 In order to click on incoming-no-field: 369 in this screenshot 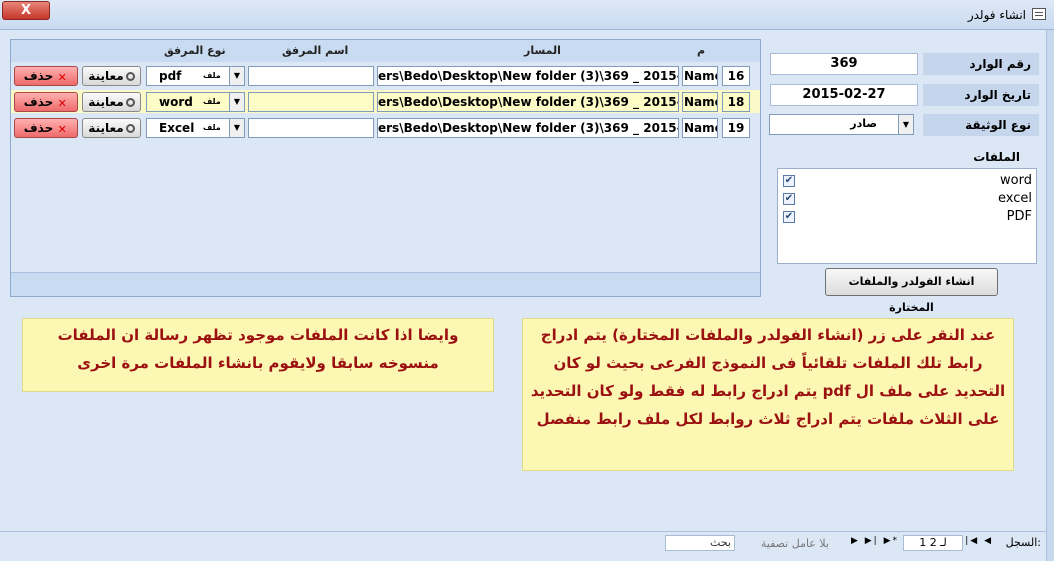, I will do `click(844, 64)`.